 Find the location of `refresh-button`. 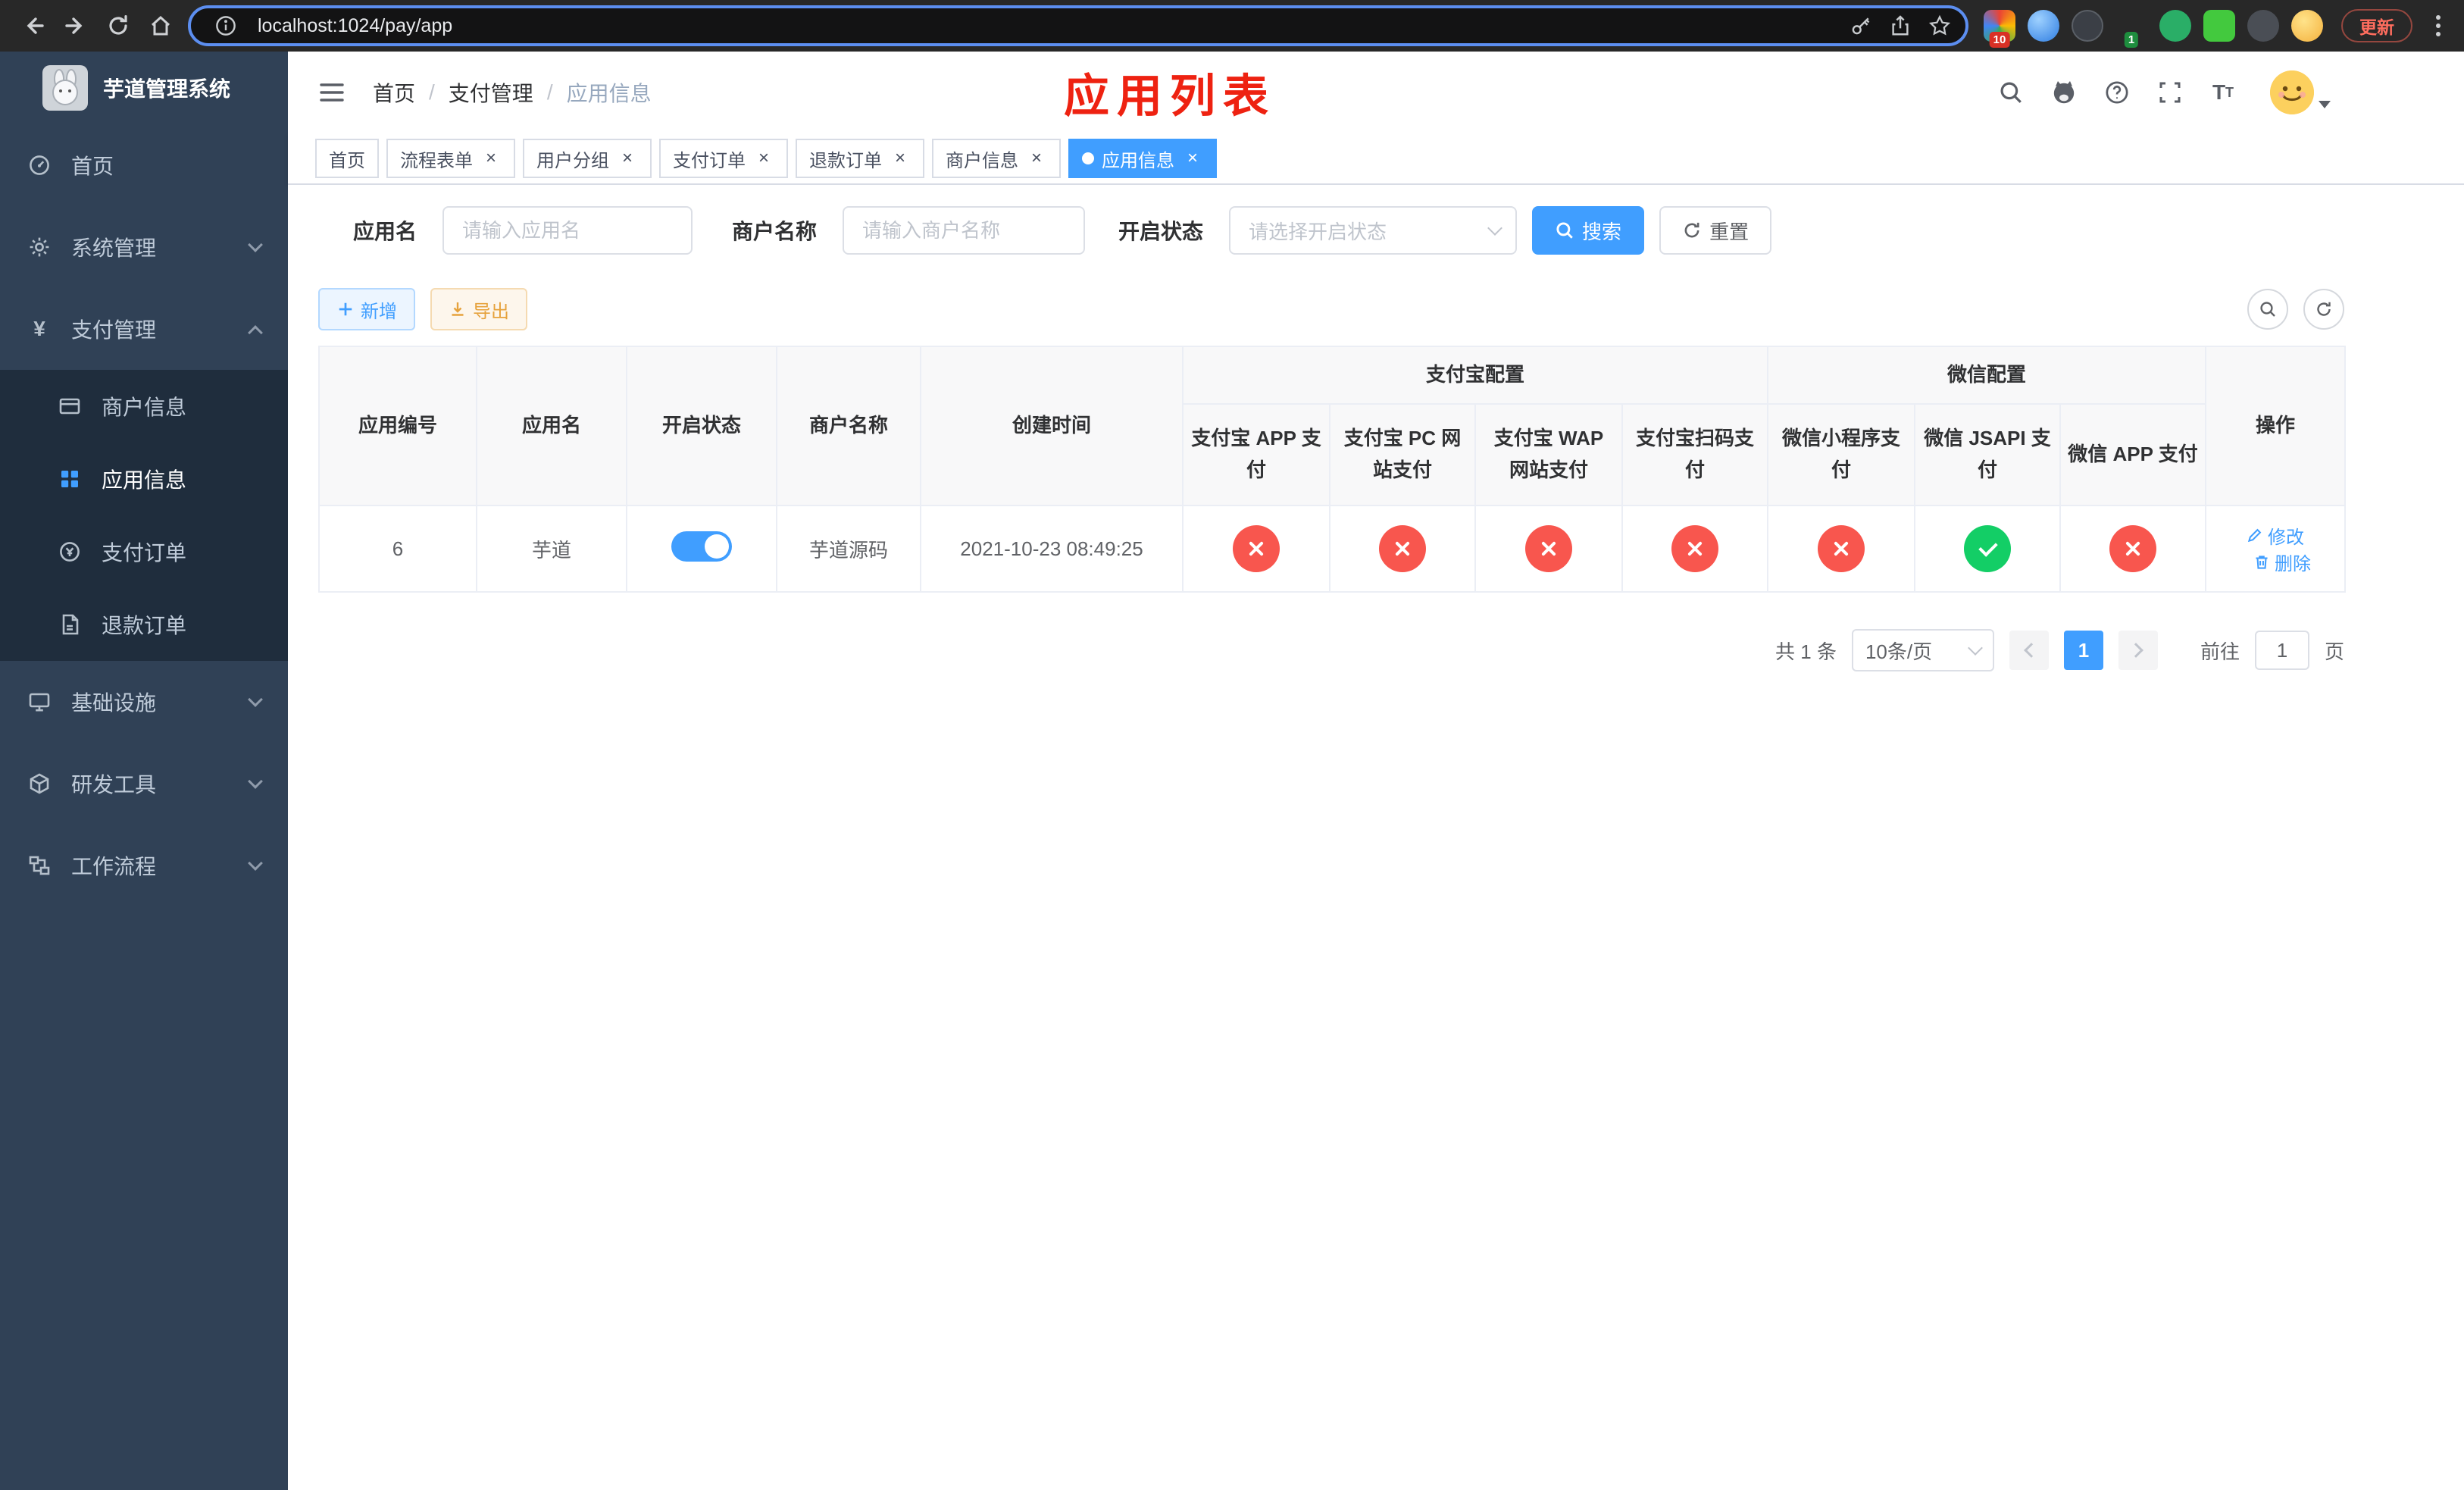

refresh-button is located at coordinates (2323, 309).